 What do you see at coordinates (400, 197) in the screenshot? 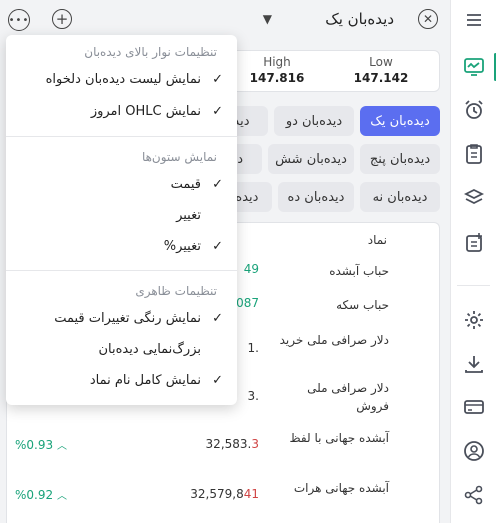
I see `tab-watchlist-9: دیده‌بان نه` at bounding box center [400, 197].